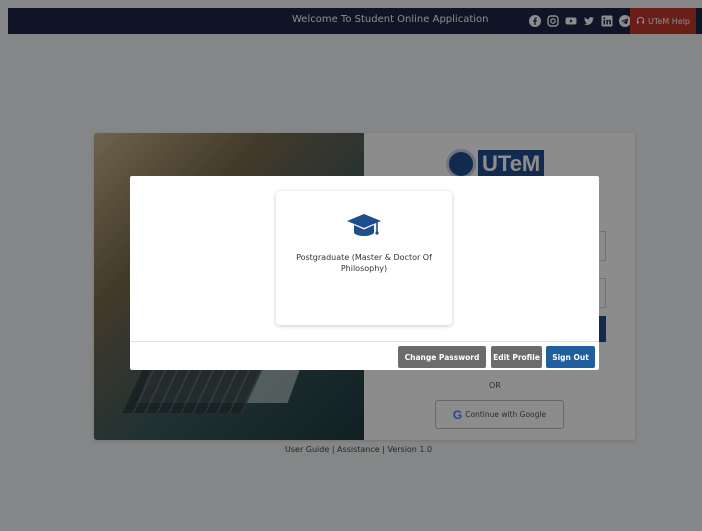  Describe the element at coordinates (570, 357) in the screenshot. I see `sign-out-button: Sign Out` at that location.